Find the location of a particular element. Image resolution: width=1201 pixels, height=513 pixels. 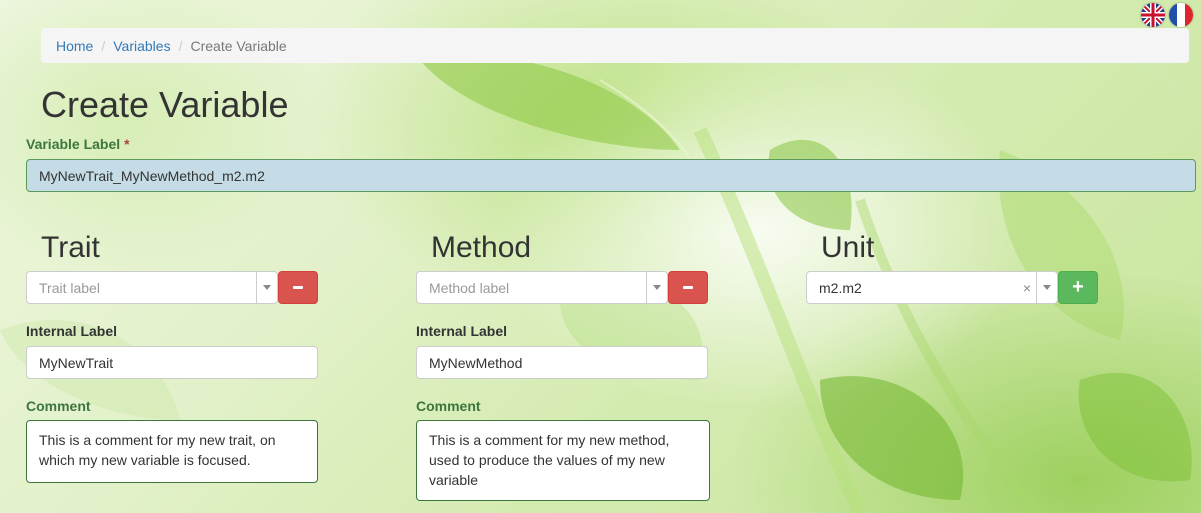

trait-select: Trait label is located at coordinates (152, 287).